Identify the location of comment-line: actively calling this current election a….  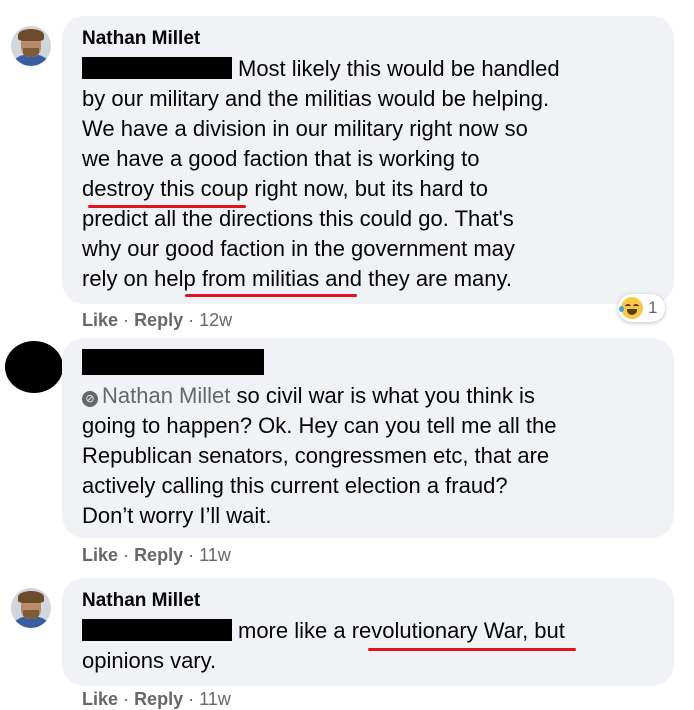
(295, 485).